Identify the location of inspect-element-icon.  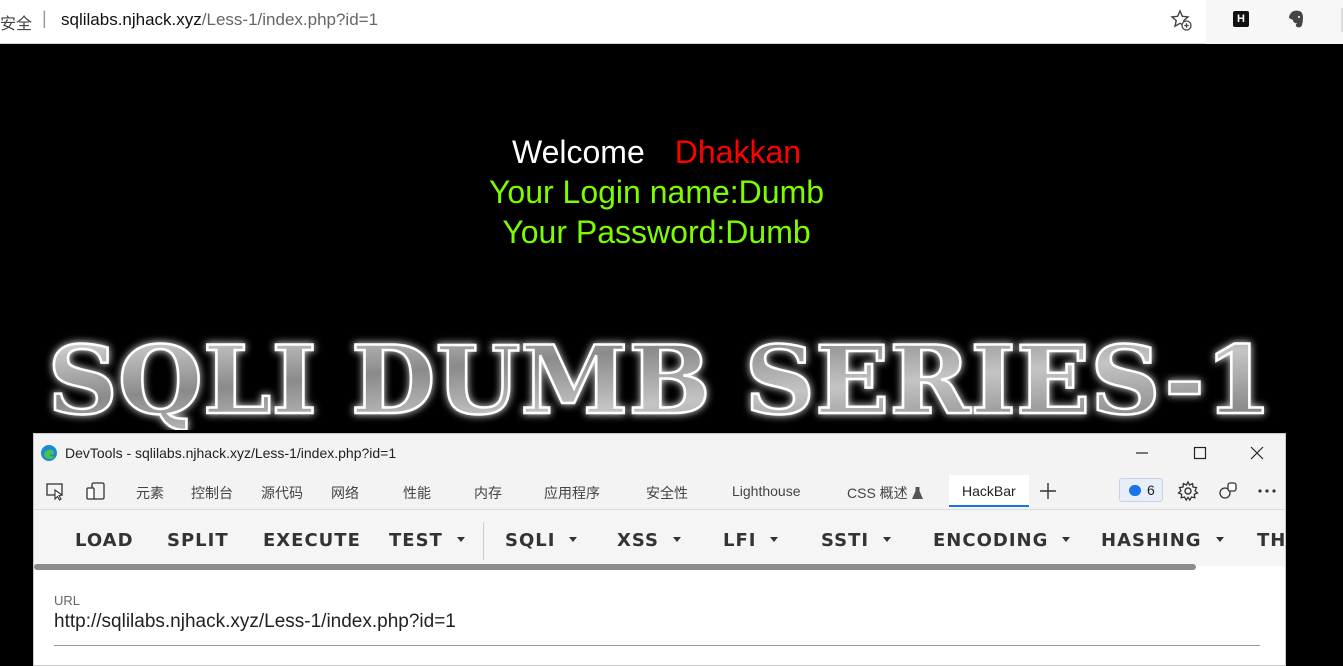
(55, 491).